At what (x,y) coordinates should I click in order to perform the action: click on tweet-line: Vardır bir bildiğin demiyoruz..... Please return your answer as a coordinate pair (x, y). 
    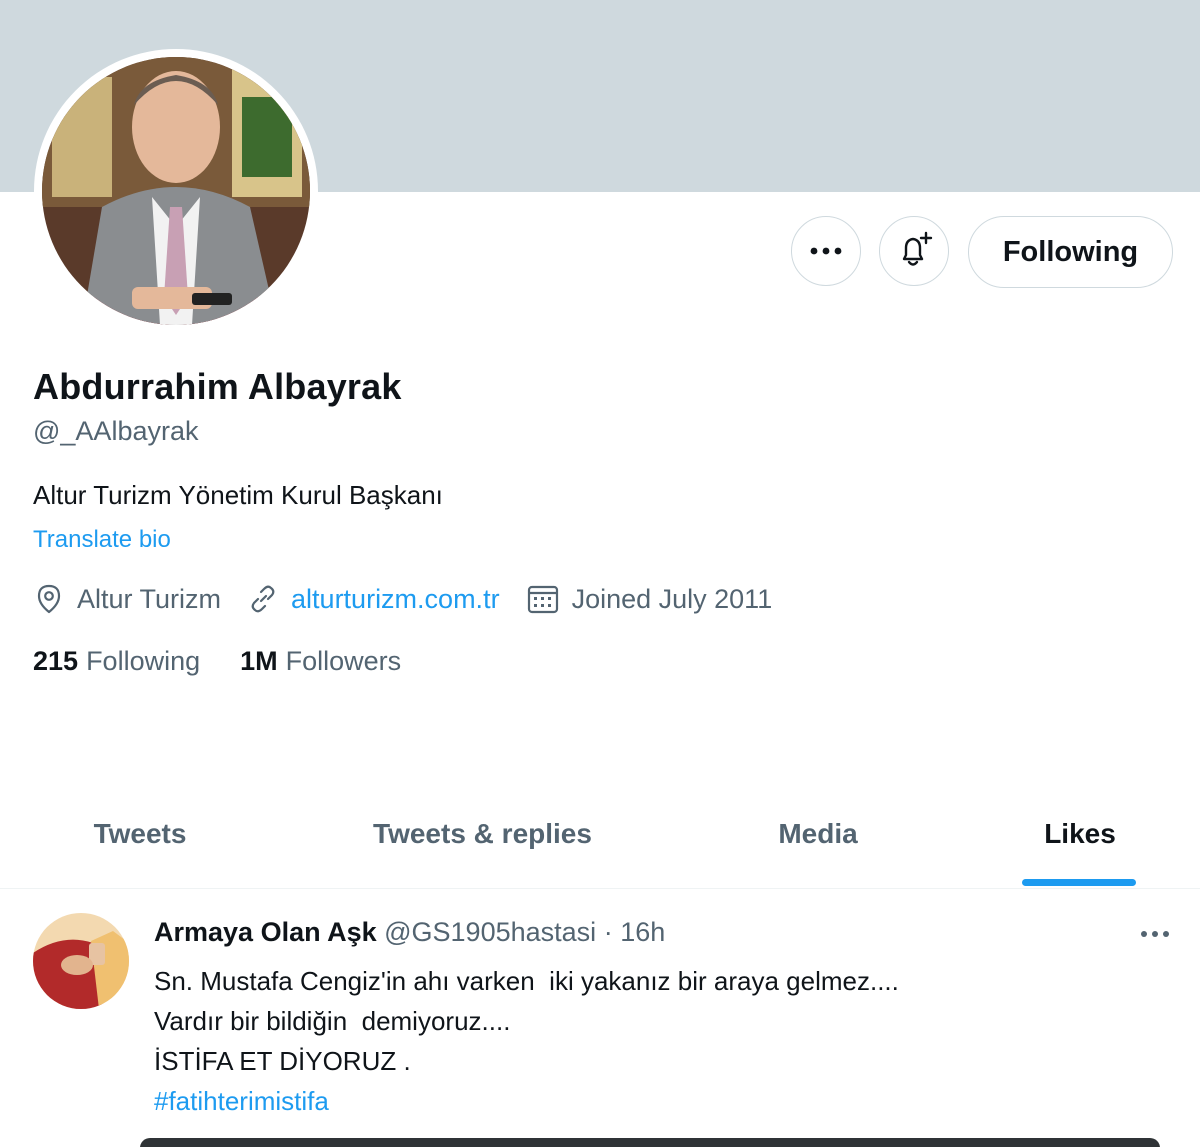
    Looking at the image, I should click on (332, 1021).